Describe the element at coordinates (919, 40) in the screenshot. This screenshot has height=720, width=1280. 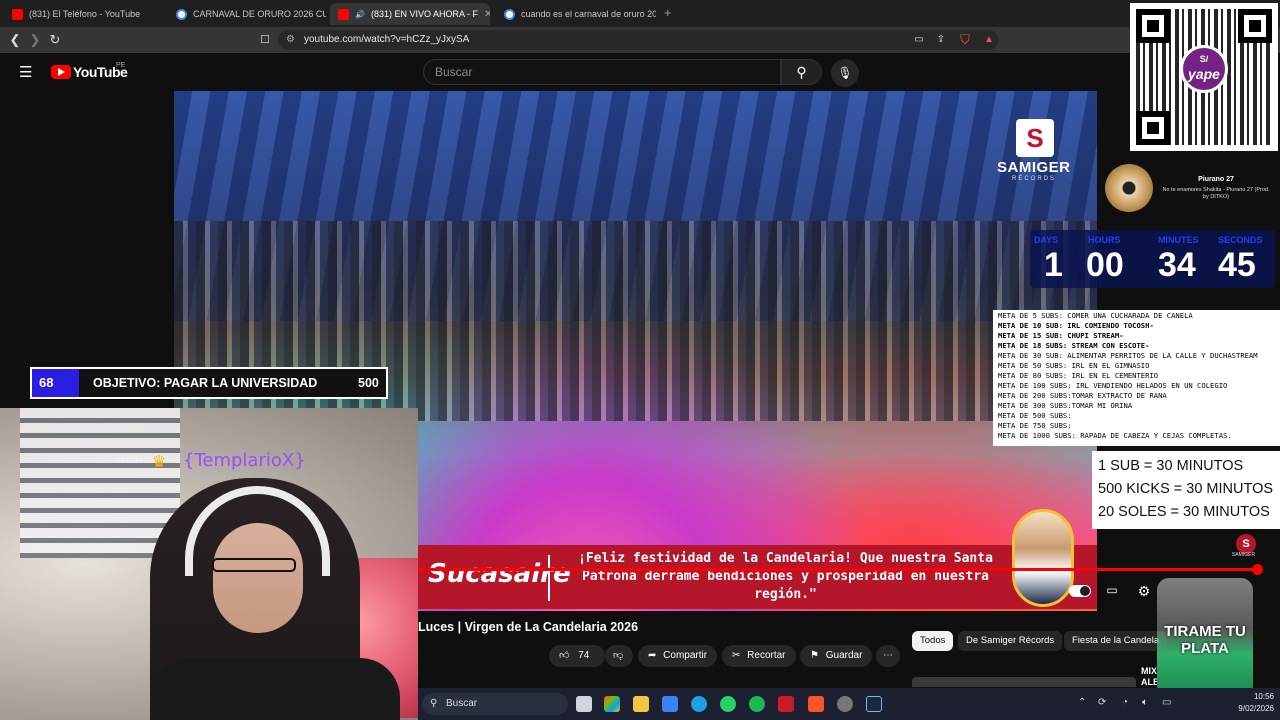
I see `cast-icon: ▭` at that location.